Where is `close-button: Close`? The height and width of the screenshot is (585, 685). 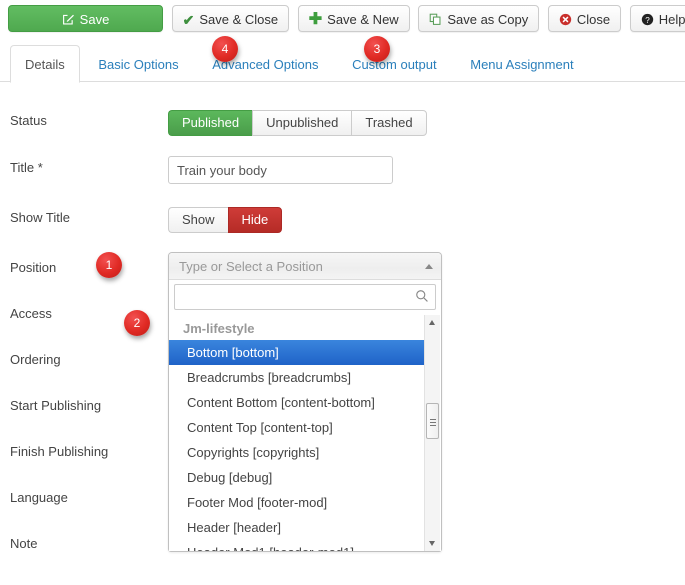 close-button: Close is located at coordinates (584, 18).